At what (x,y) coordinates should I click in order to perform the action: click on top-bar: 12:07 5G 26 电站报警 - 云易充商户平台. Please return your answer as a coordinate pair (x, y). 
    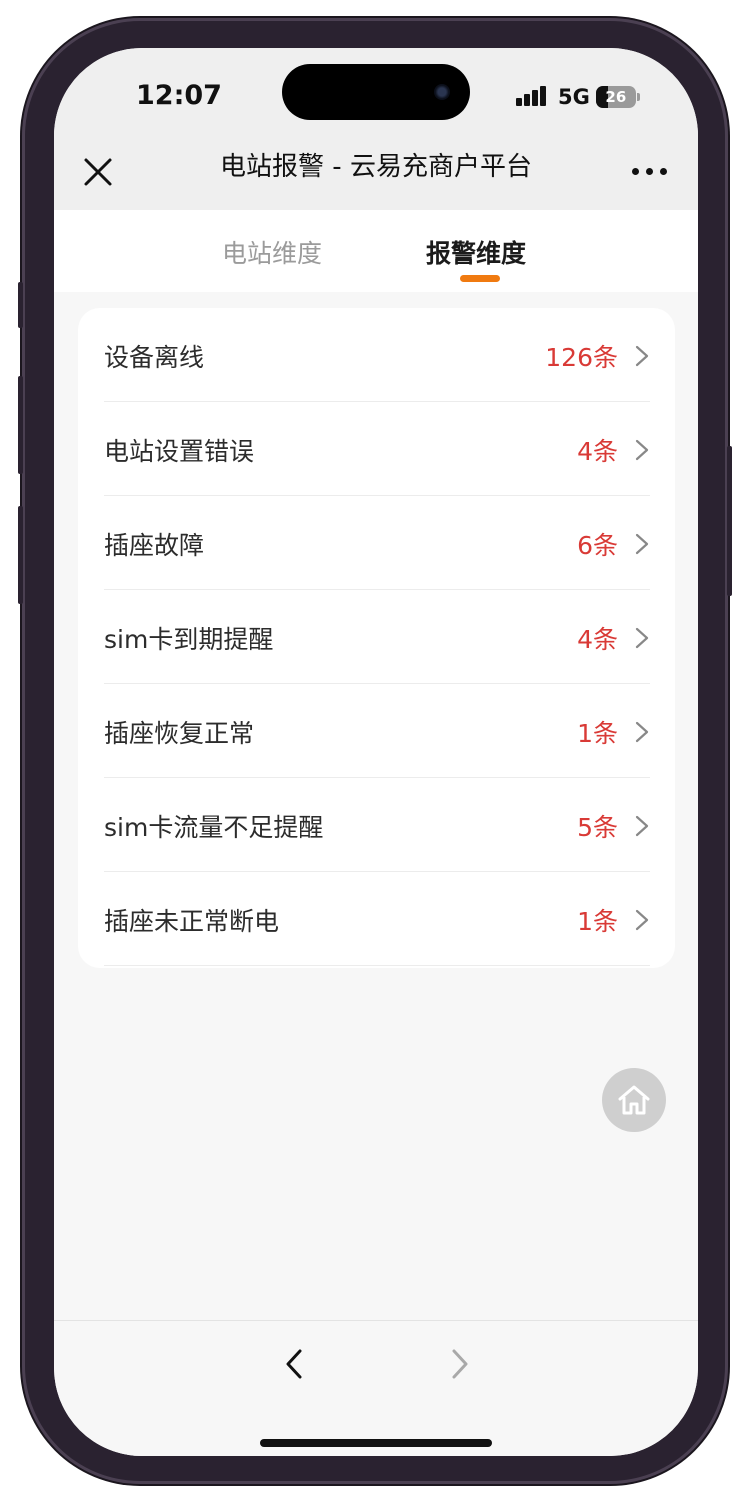
    Looking at the image, I should click on (376, 129).